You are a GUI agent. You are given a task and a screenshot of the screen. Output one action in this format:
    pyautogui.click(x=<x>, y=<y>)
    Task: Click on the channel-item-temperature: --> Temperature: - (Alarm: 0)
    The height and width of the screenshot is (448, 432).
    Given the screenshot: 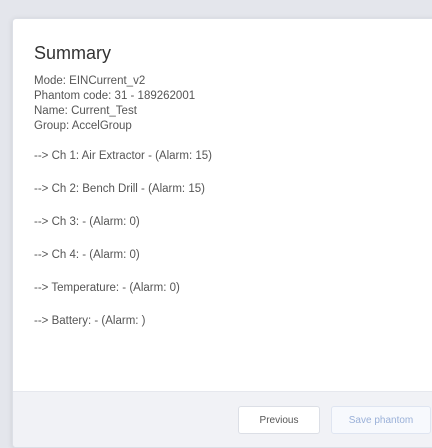 What is the action you would take?
    pyautogui.click(x=107, y=288)
    